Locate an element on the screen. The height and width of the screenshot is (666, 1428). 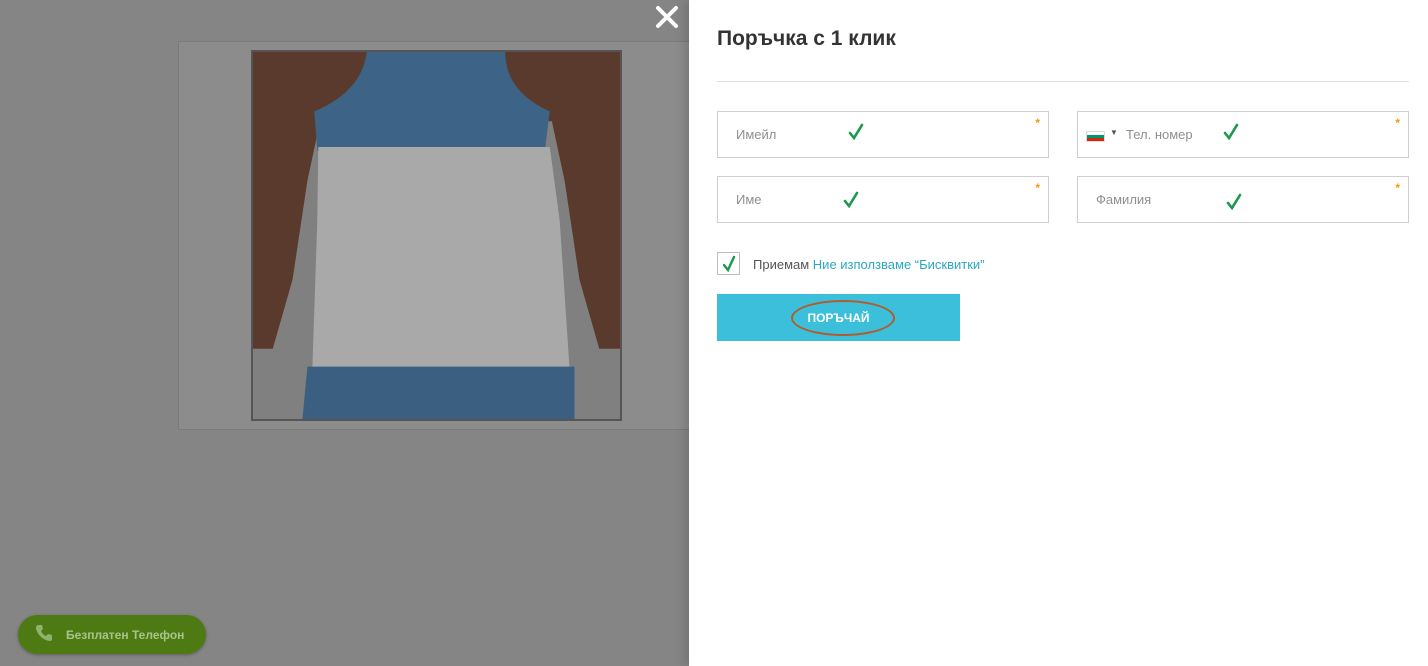
panel-title: Поръчка с 1 клик is located at coordinates (806, 38).